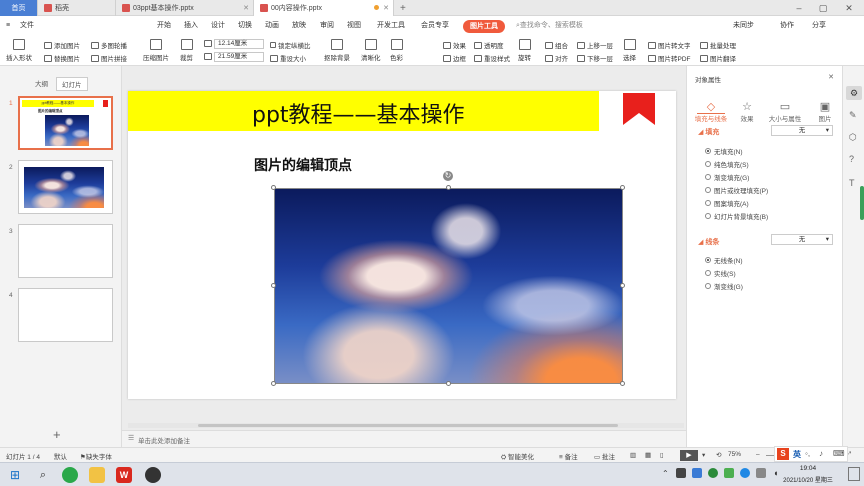 This screenshot has width=864, height=486. I want to click on clock-time: 19:04, so click(808, 468).